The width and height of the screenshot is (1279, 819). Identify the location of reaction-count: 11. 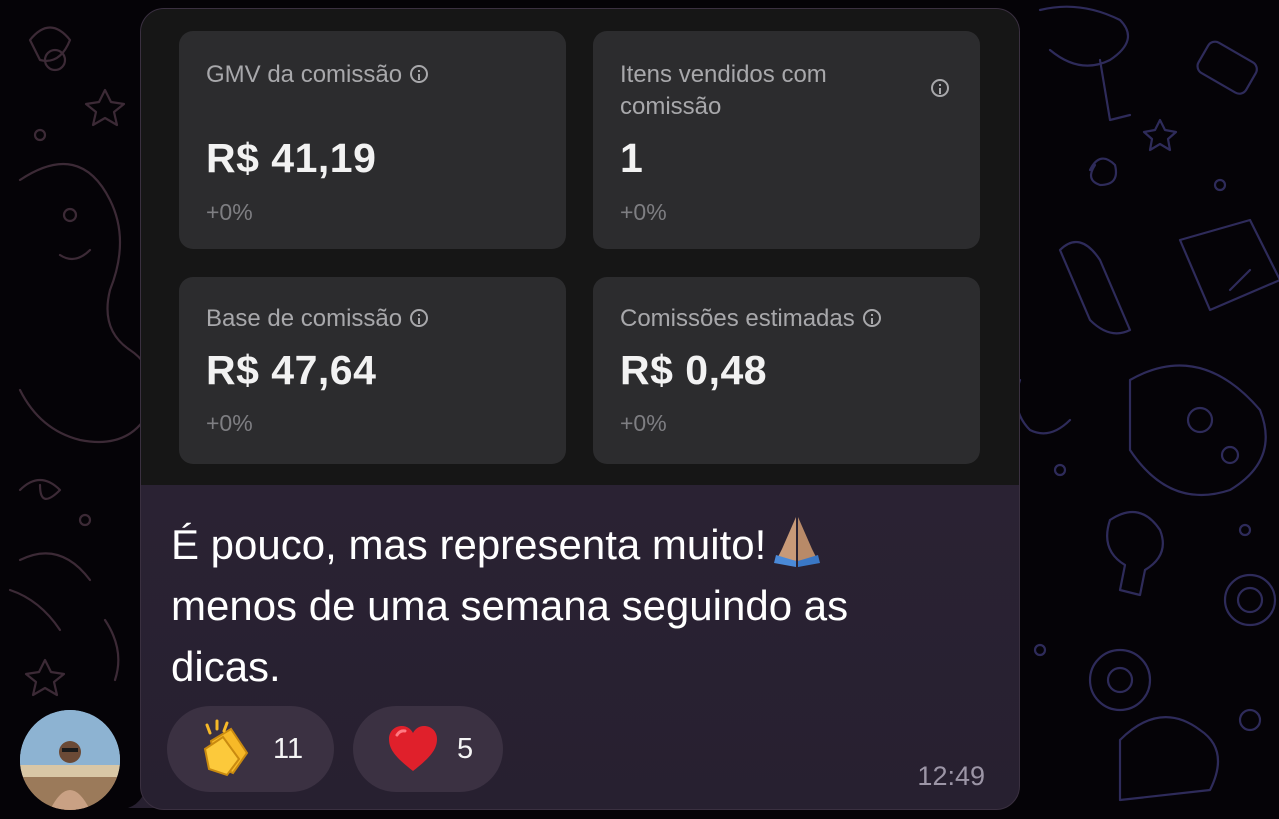
(288, 748).